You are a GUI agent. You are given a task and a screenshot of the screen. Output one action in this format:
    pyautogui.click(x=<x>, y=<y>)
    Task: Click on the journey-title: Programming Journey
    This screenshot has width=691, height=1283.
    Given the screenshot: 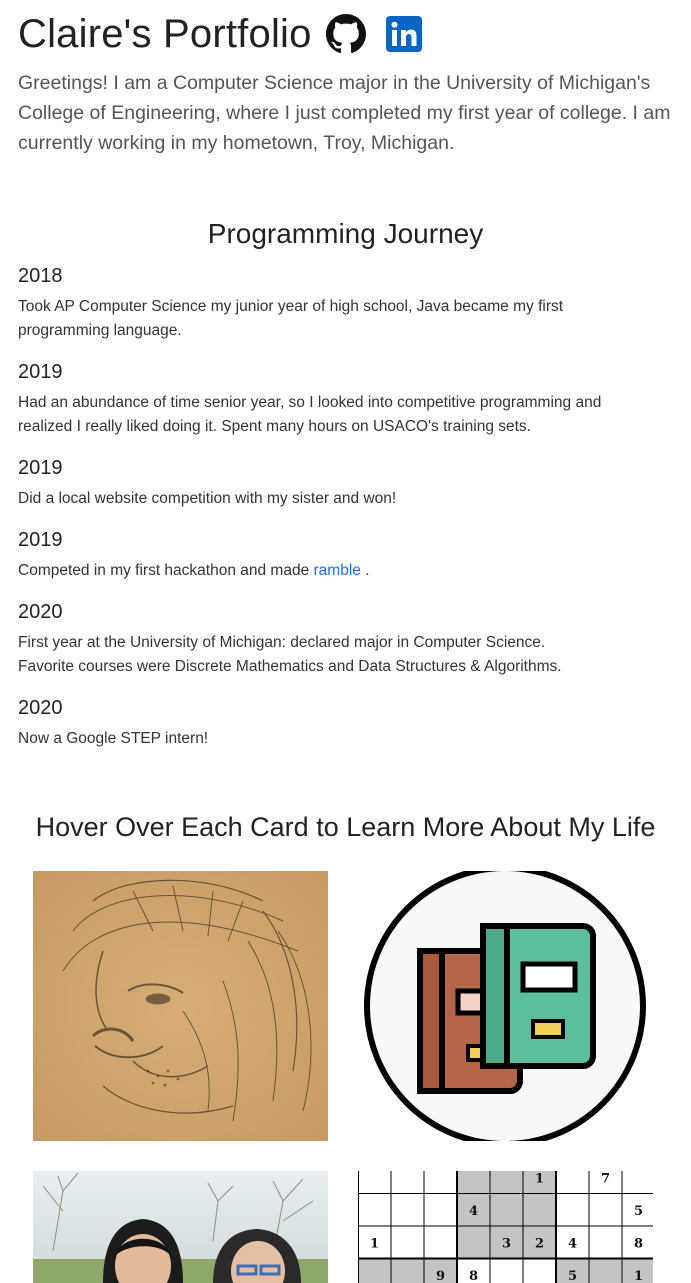 What is the action you would take?
    pyautogui.click(x=345, y=233)
    